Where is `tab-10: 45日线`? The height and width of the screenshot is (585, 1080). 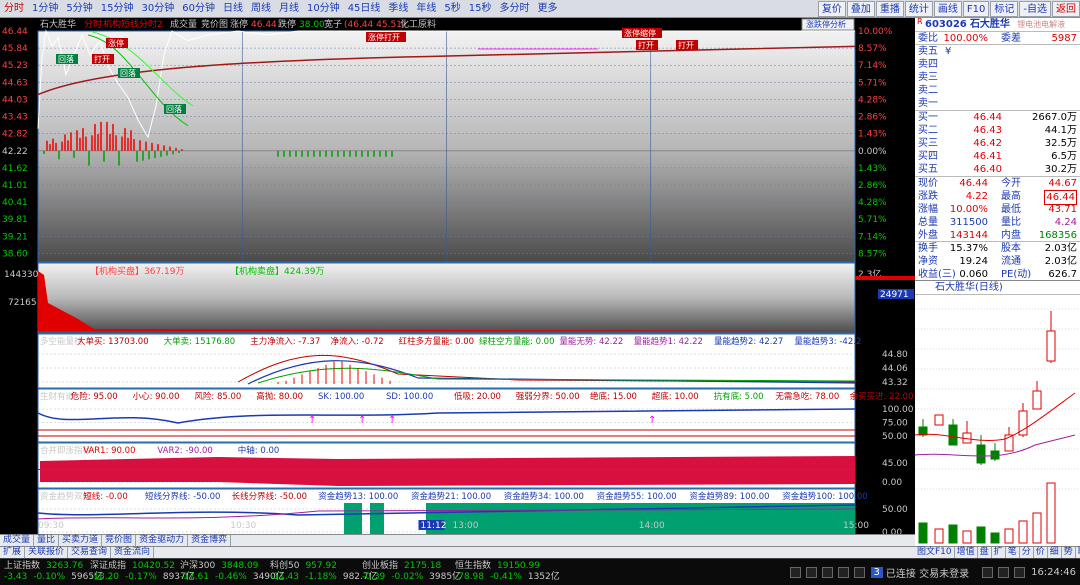 tab-10: 45日线 is located at coordinates (364, 9).